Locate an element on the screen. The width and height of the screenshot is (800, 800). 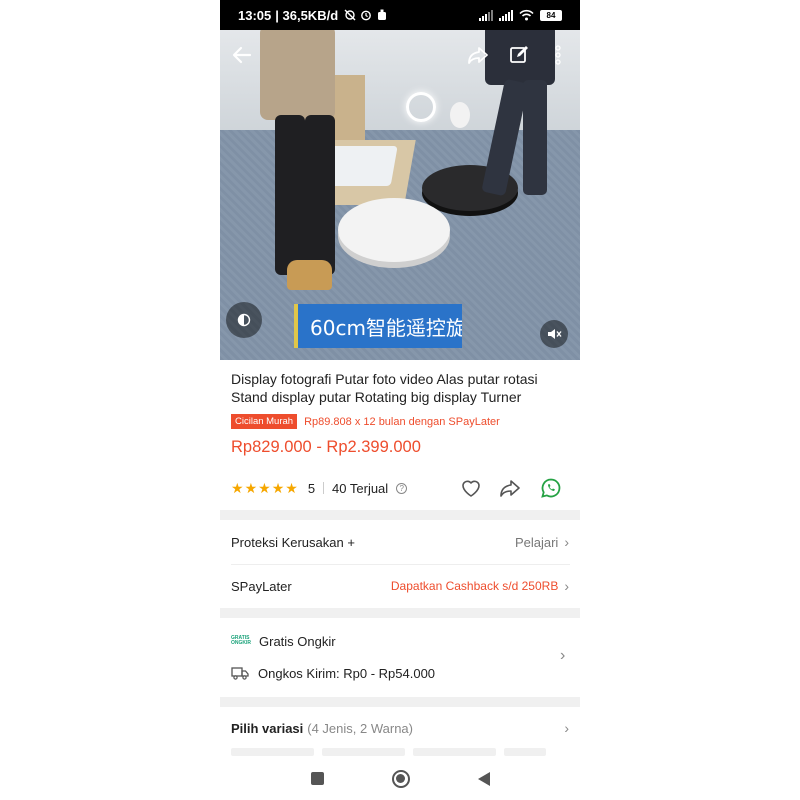
system-navigation-bar is located at coordinates (400, 778).